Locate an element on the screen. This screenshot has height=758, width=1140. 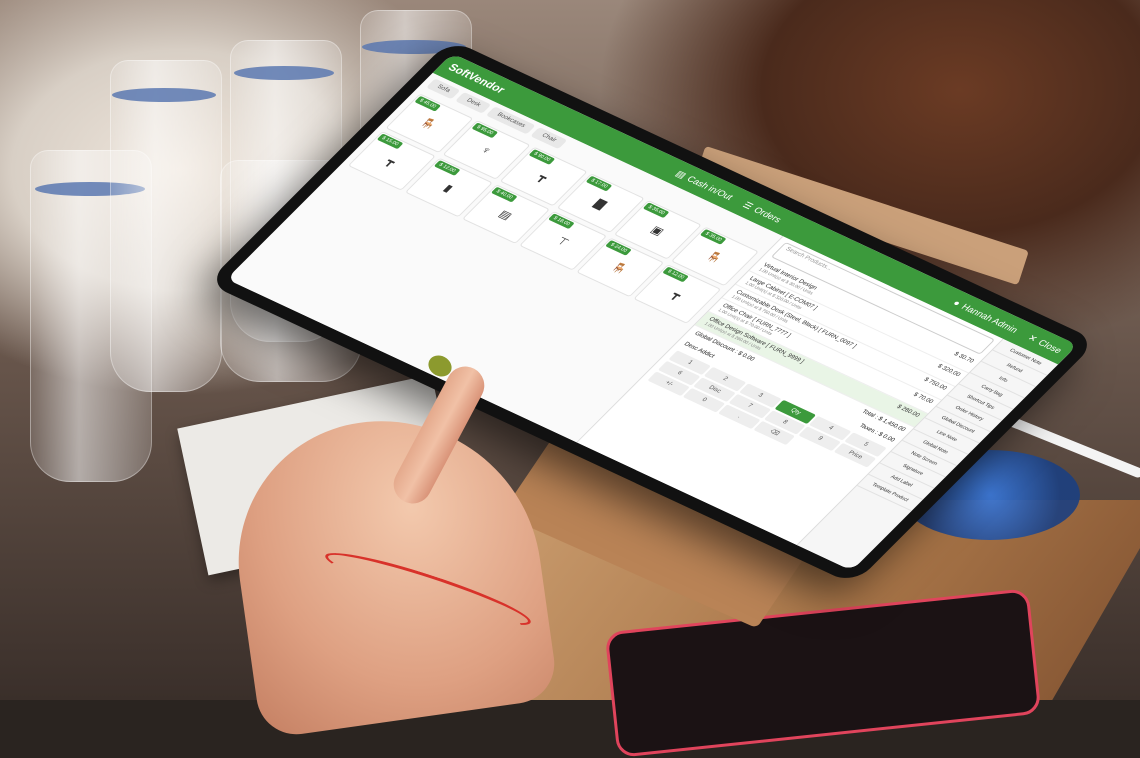
product-price: $ 15.00 is located at coordinates (390, 141).